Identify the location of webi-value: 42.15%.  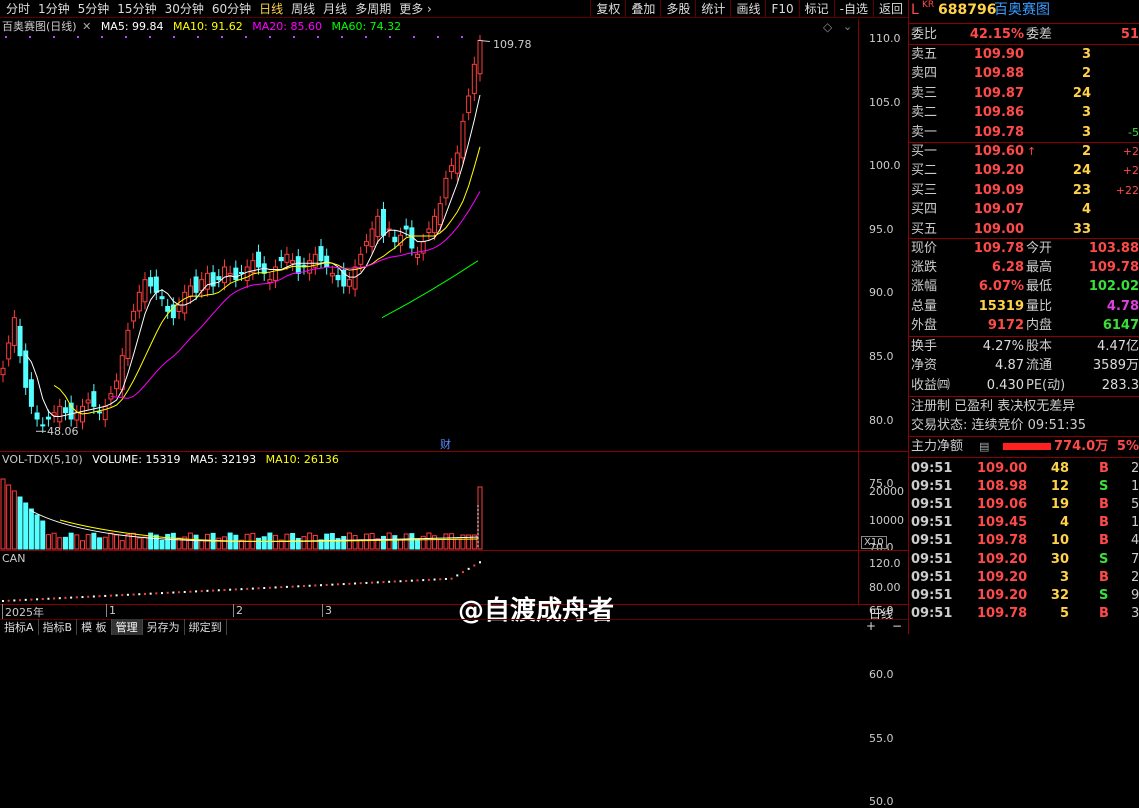
(996, 34).